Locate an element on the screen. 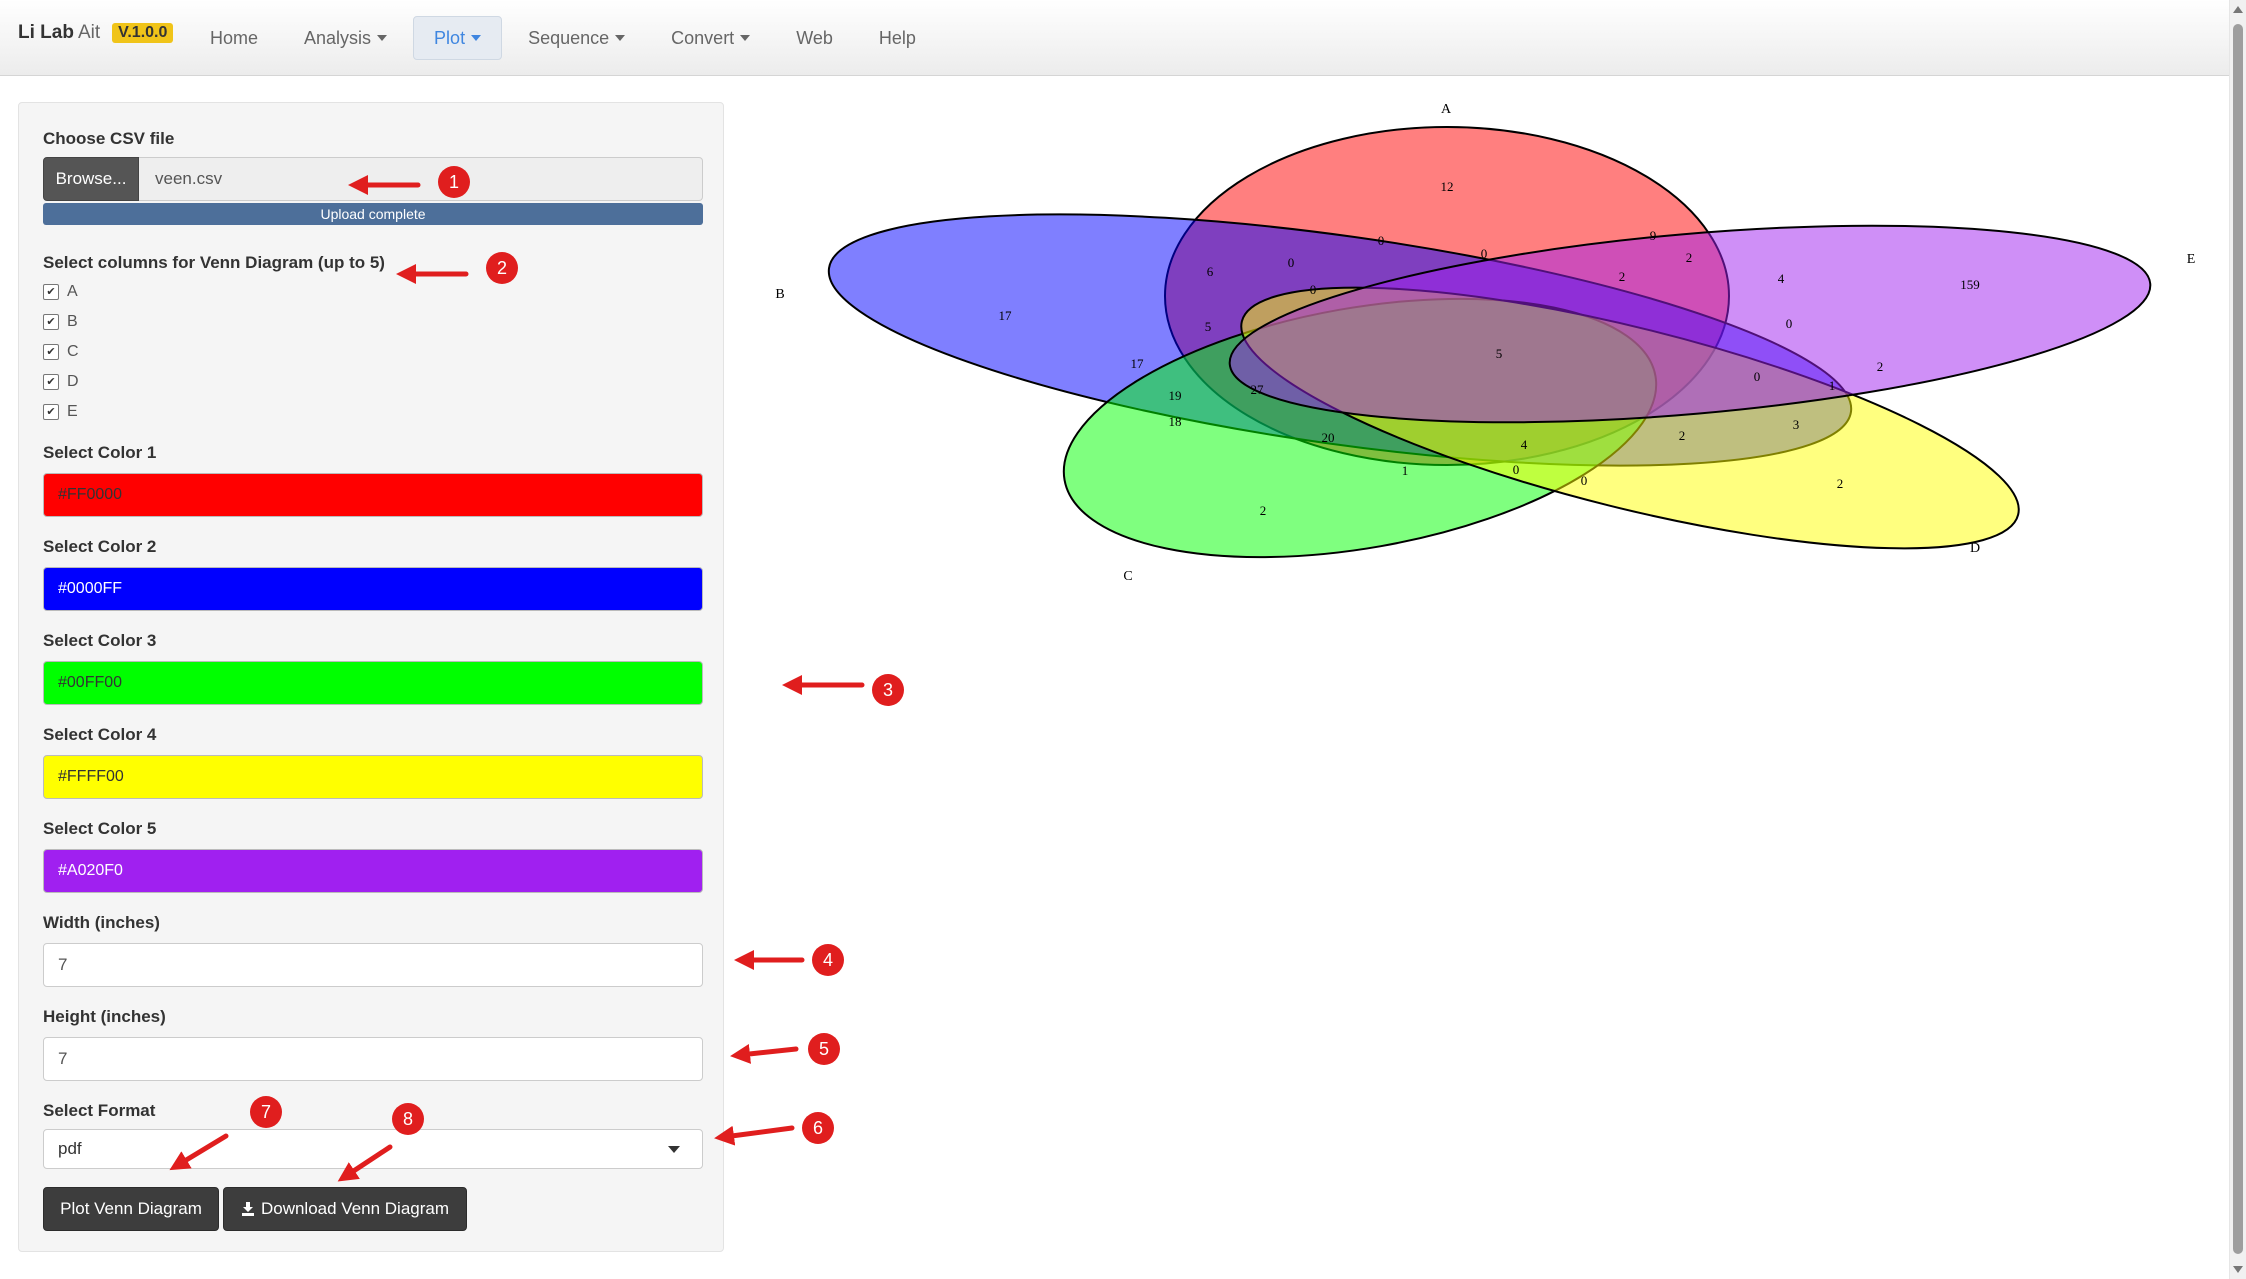 Image resolution: width=2246 pixels, height=1279 pixels. color3-label: Select Color 3 is located at coordinates (100, 640).